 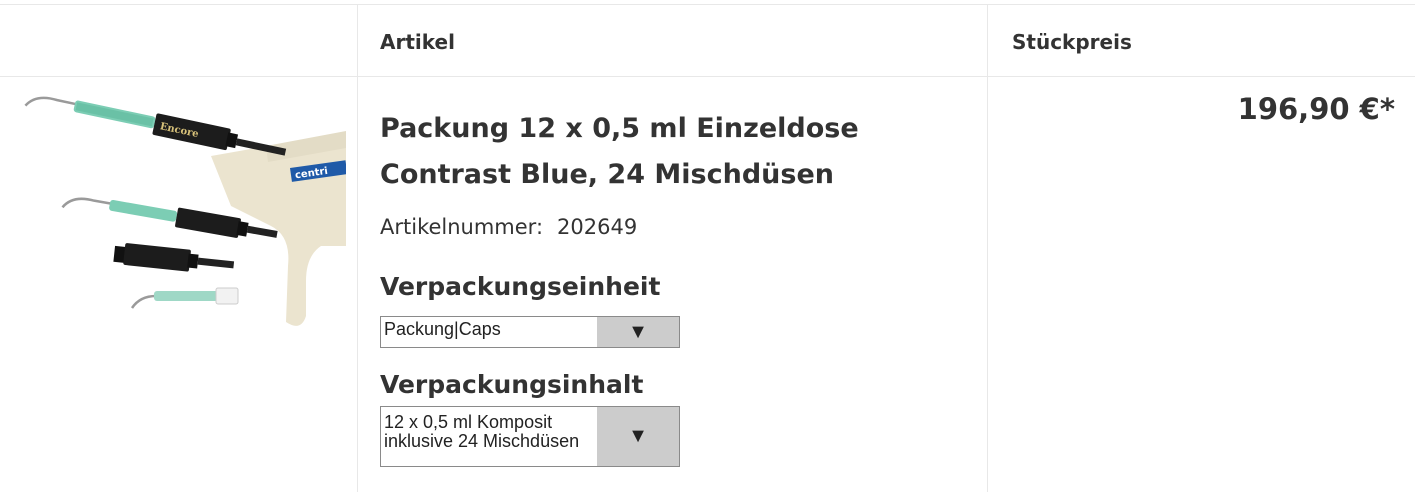 What do you see at coordinates (442, 329) in the screenshot?
I see `packaging-unit-value: Packung|Caps` at bounding box center [442, 329].